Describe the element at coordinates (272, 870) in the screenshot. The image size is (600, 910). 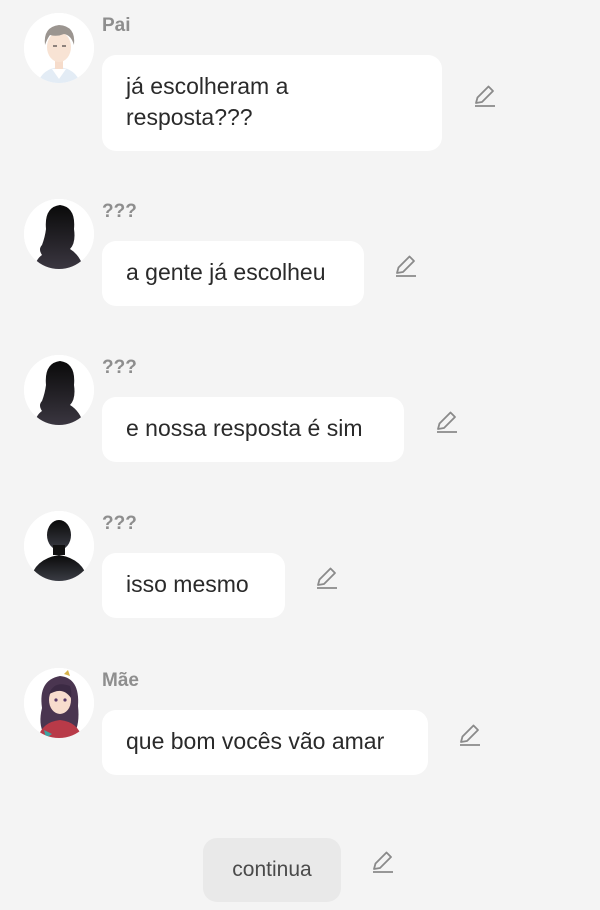
I see `continue-button: continua` at that location.